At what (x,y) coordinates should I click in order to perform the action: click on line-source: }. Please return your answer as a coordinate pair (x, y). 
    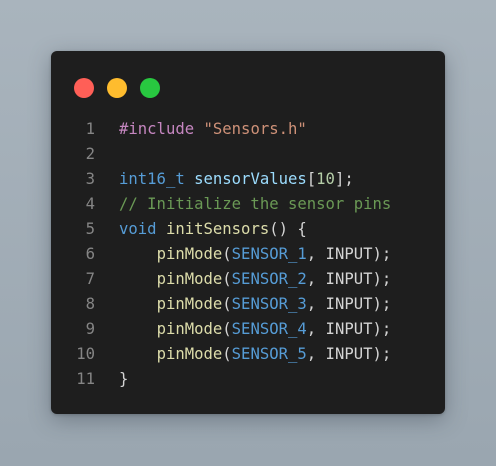
    Looking at the image, I should click on (123, 379).